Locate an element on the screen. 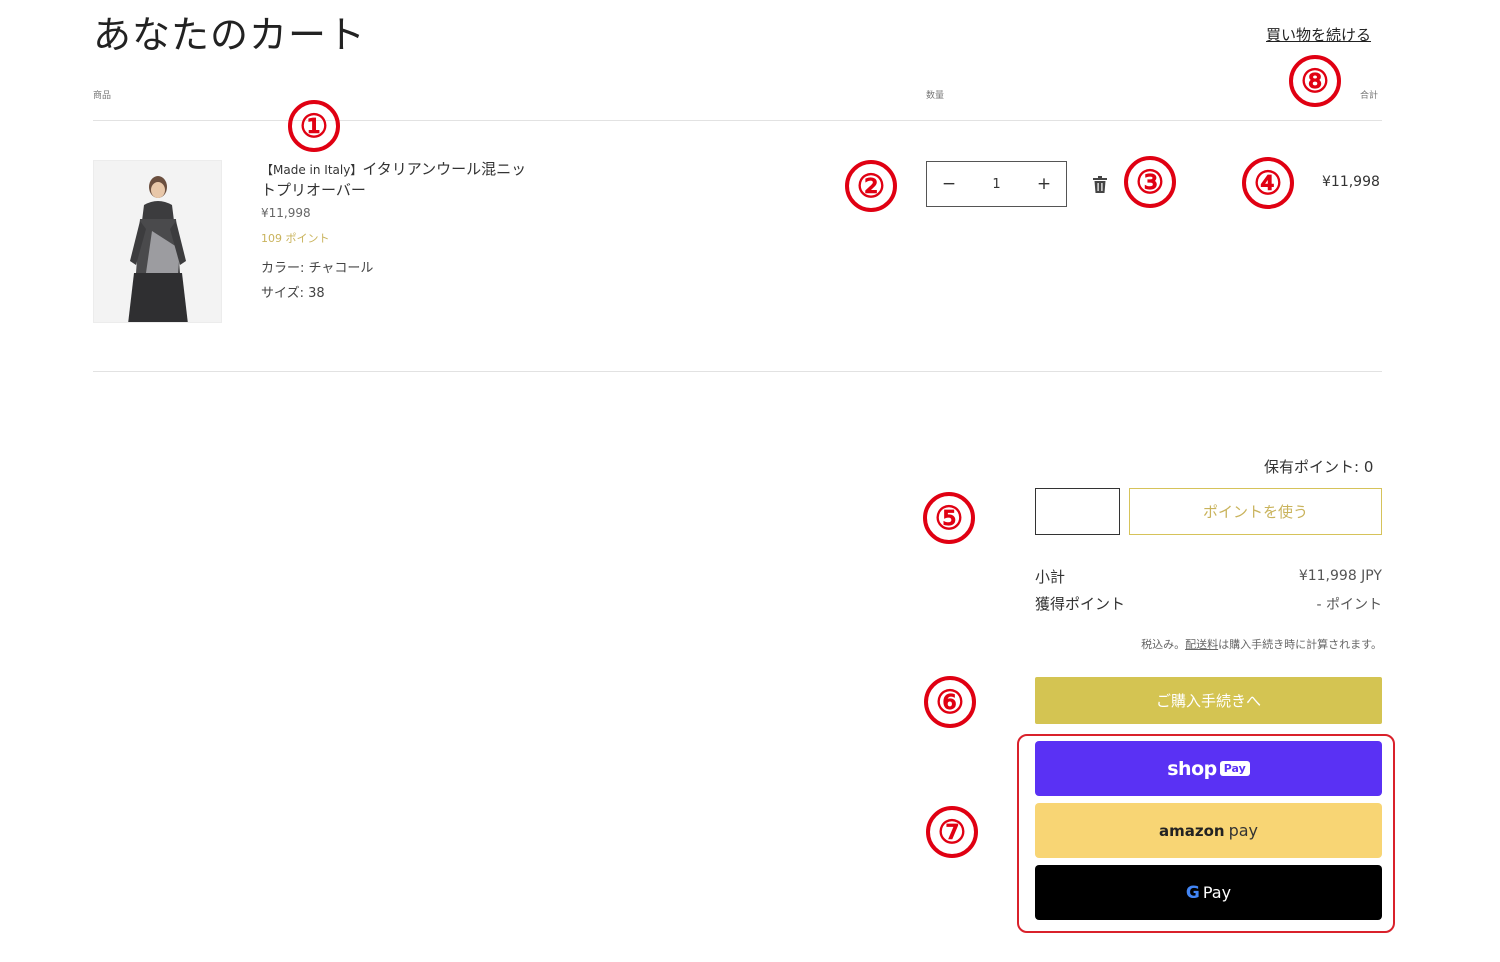  amazon-logo: amazon is located at coordinates (1191, 830).